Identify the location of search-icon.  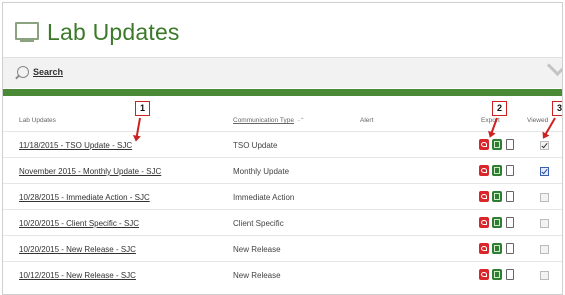
(23, 72).